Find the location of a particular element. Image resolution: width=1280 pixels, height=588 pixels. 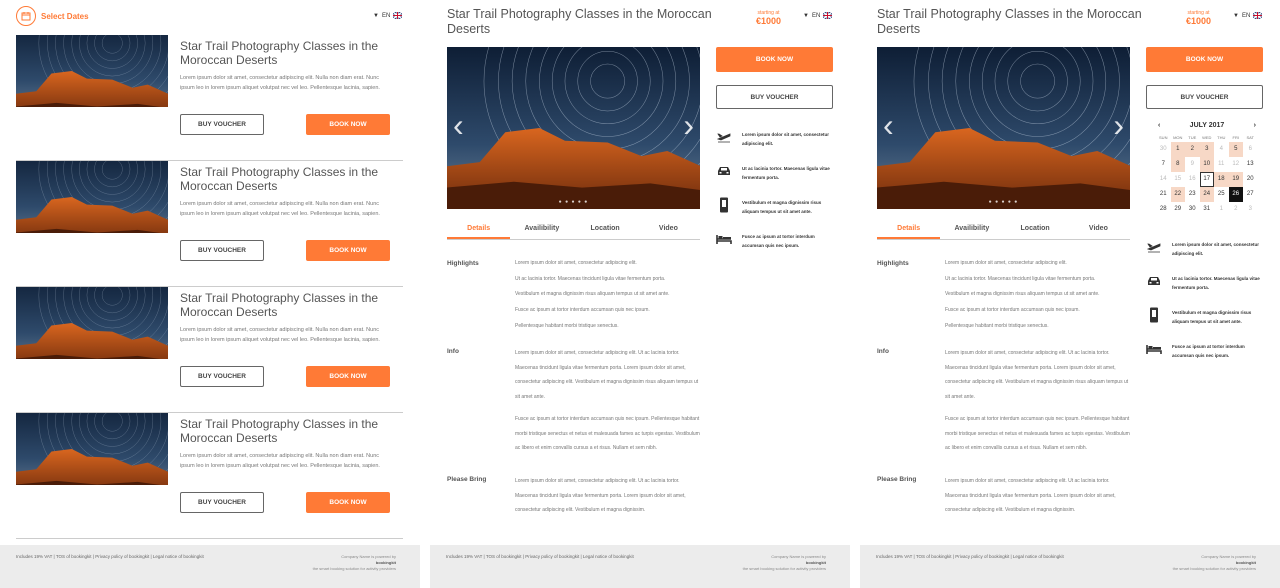

calendar-day: 27 is located at coordinates (1250, 194).